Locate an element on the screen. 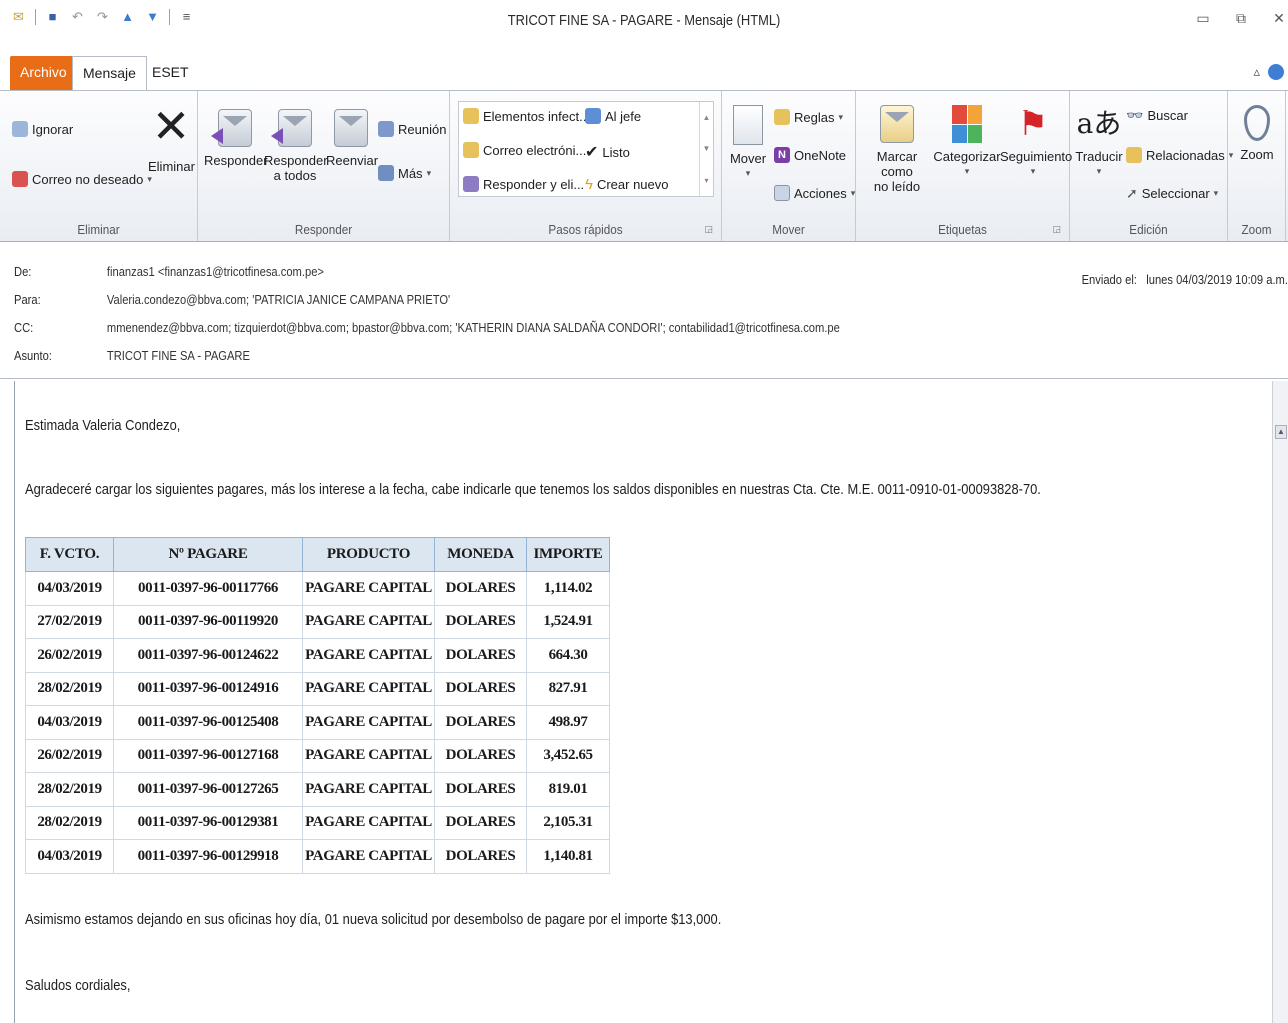 The width and height of the screenshot is (1288, 1023). marcar-no-leido-button: Marcar como no leído is located at coordinates (897, 149).